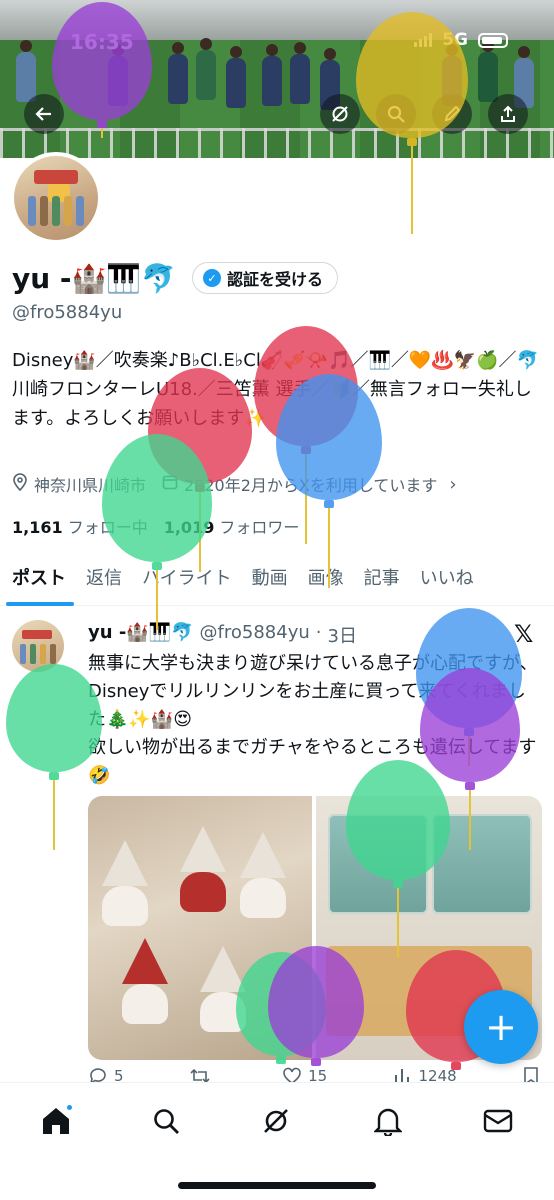 This screenshot has width=554, height=1200. What do you see at coordinates (311, 485) in the screenshot?
I see `joined-text: 2020年2月からXを利用しています` at bounding box center [311, 485].